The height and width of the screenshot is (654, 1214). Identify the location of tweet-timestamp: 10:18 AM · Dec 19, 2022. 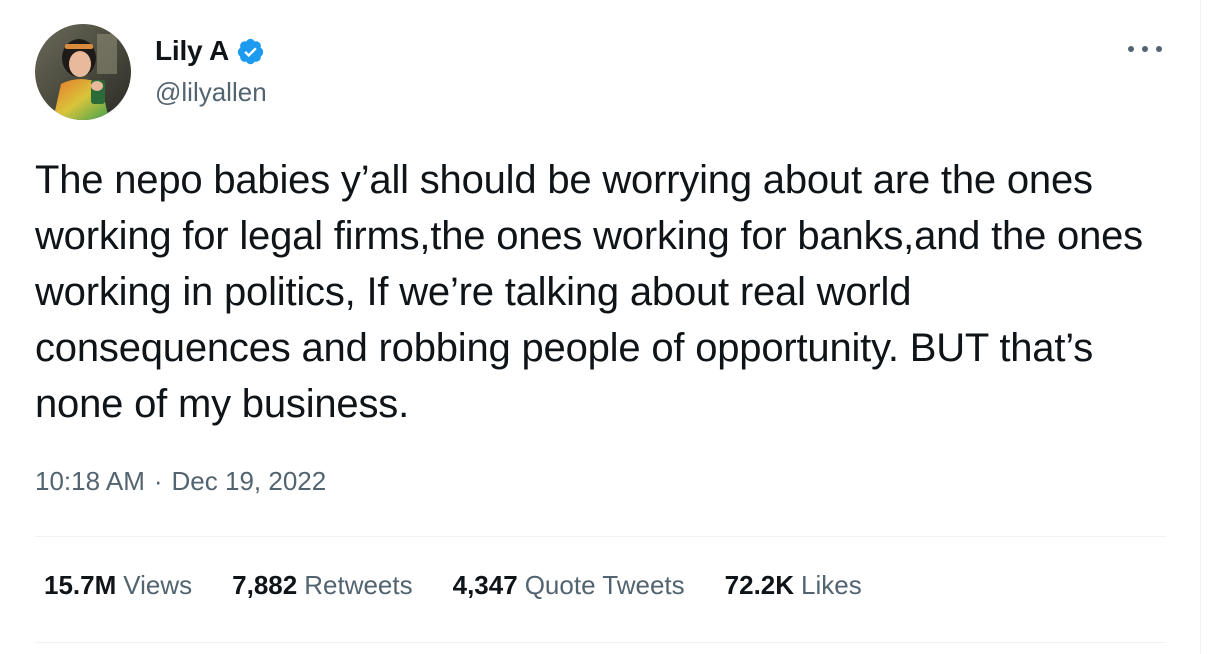
(180, 481).